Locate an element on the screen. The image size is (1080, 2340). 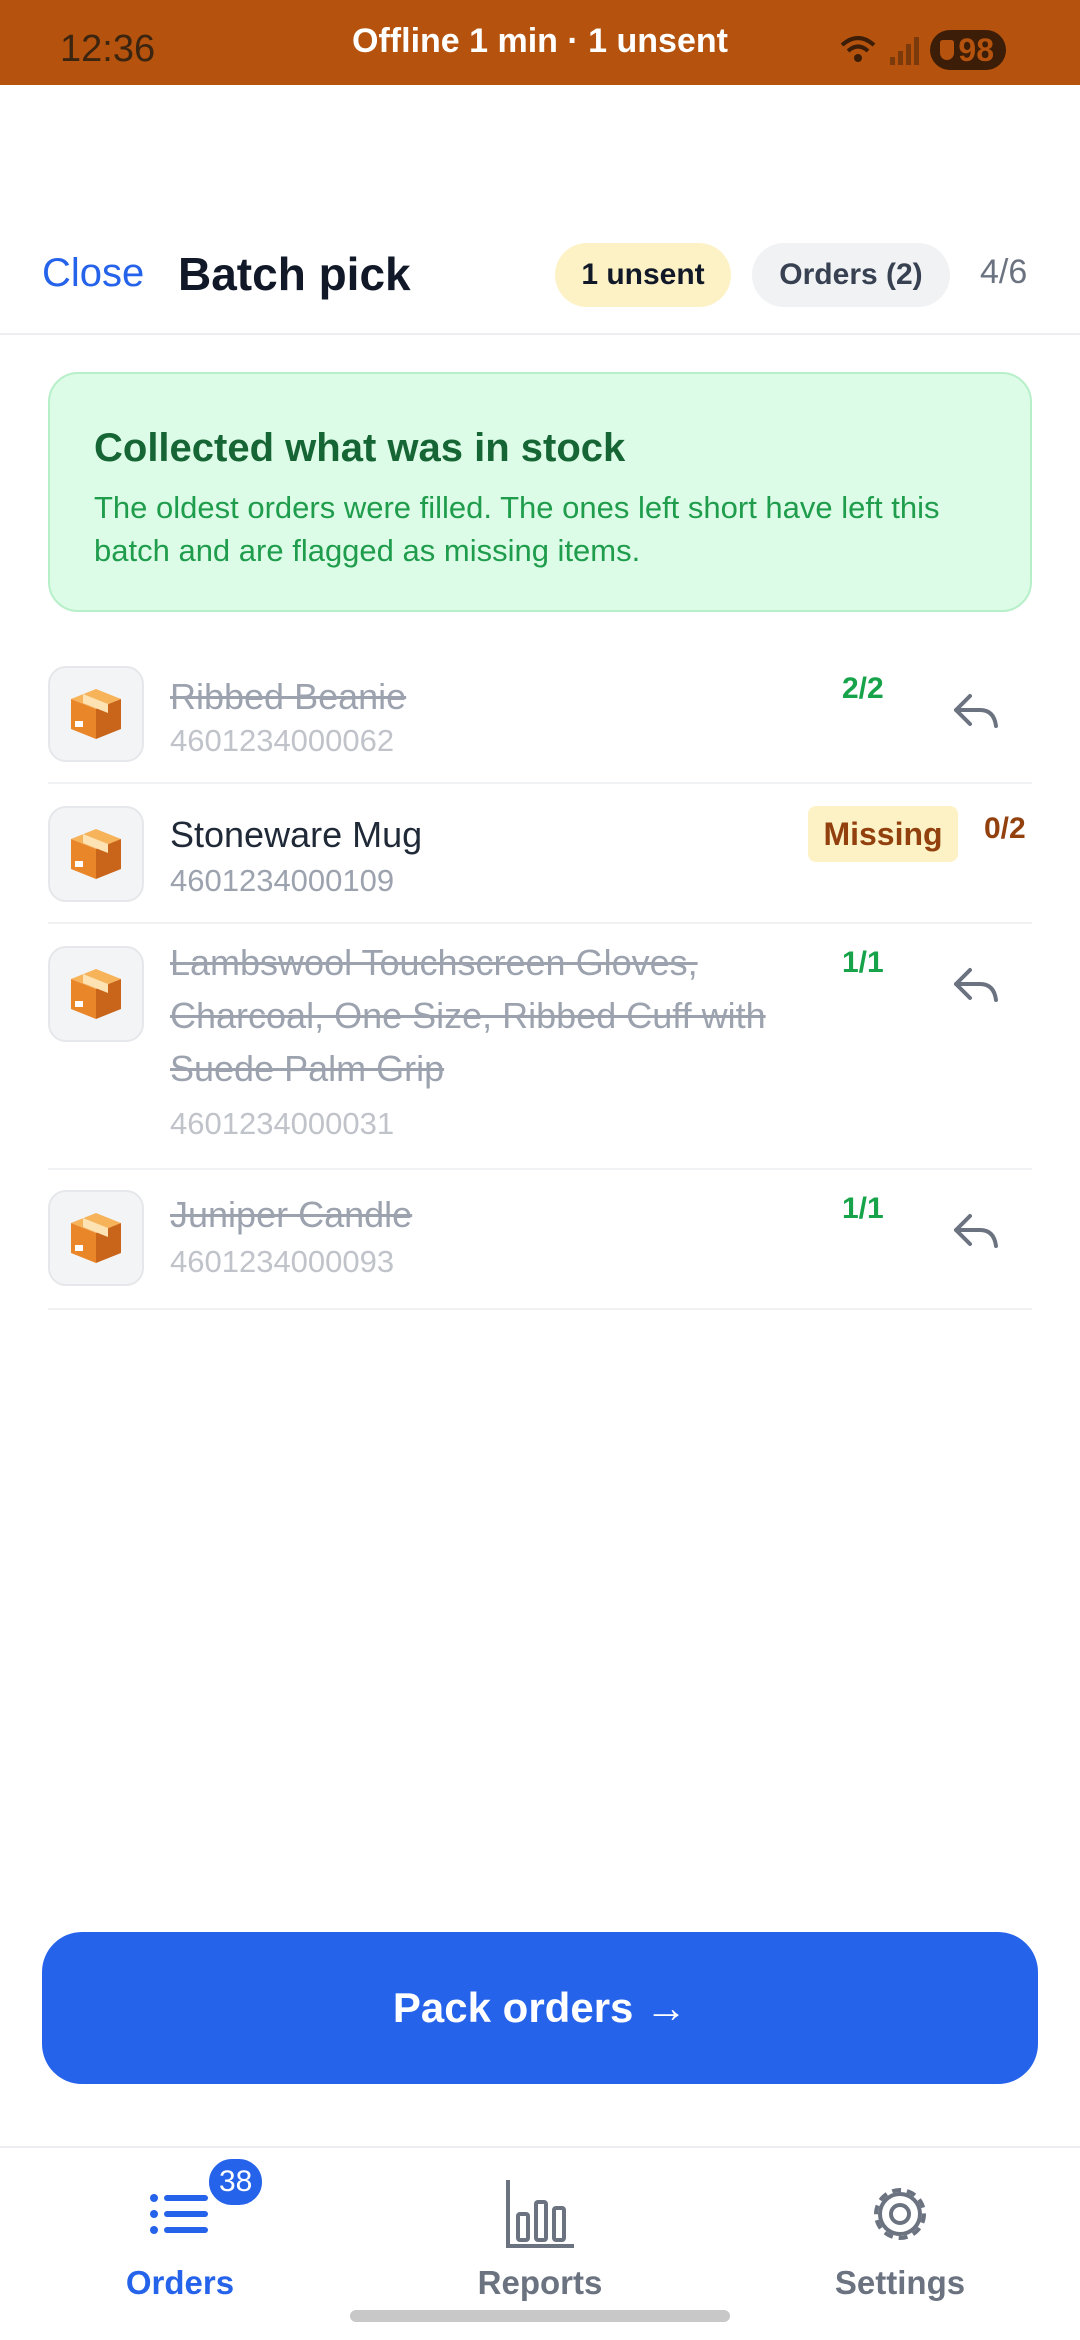
nav-orders-label: Orders is located at coordinates (180, 2282).